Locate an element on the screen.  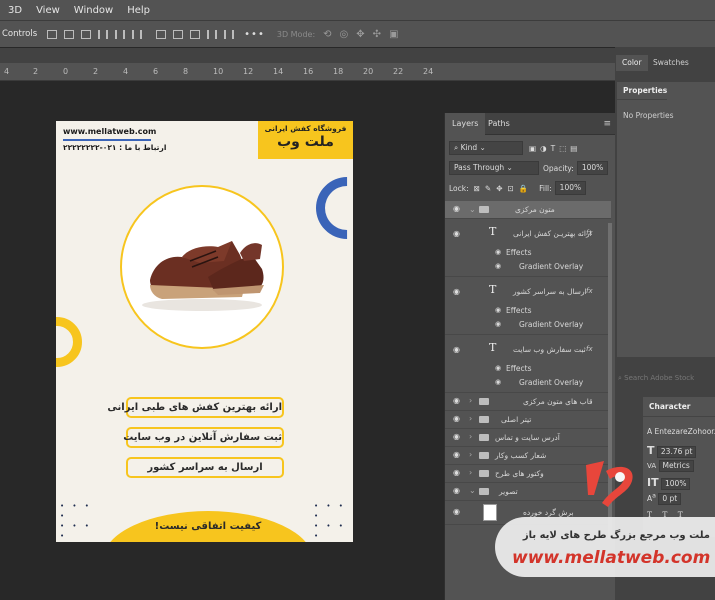
menu-help: Help is located at coordinates (138, 10).